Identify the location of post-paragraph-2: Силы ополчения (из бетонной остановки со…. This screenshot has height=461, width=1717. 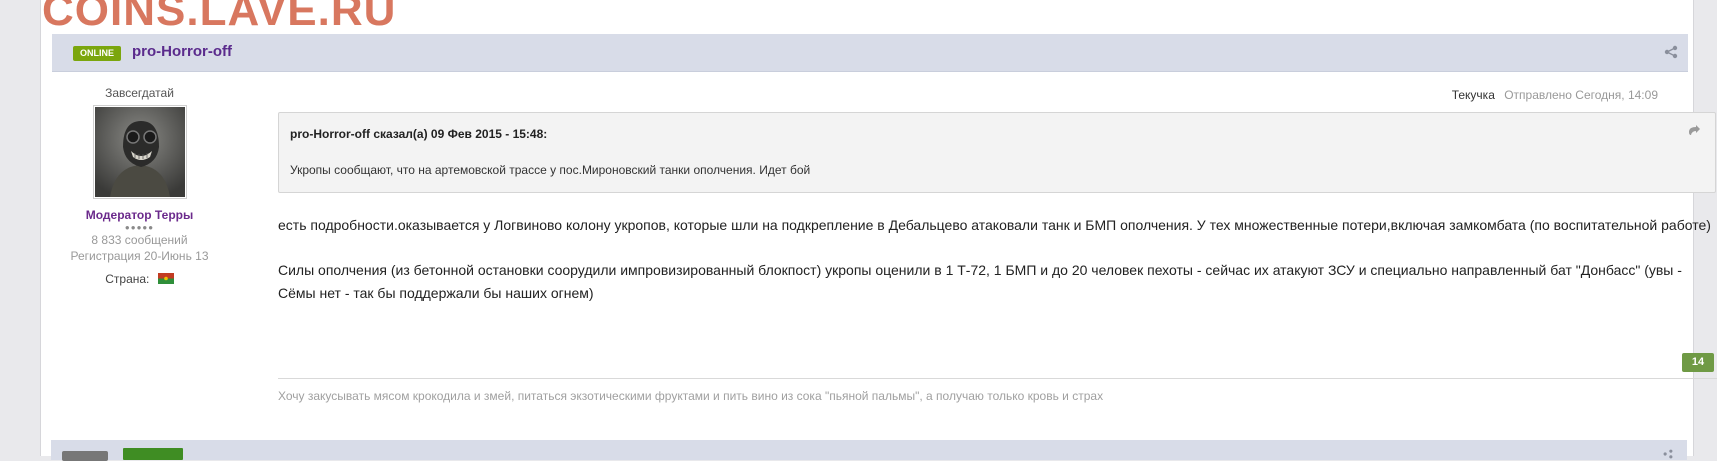
(980, 281).